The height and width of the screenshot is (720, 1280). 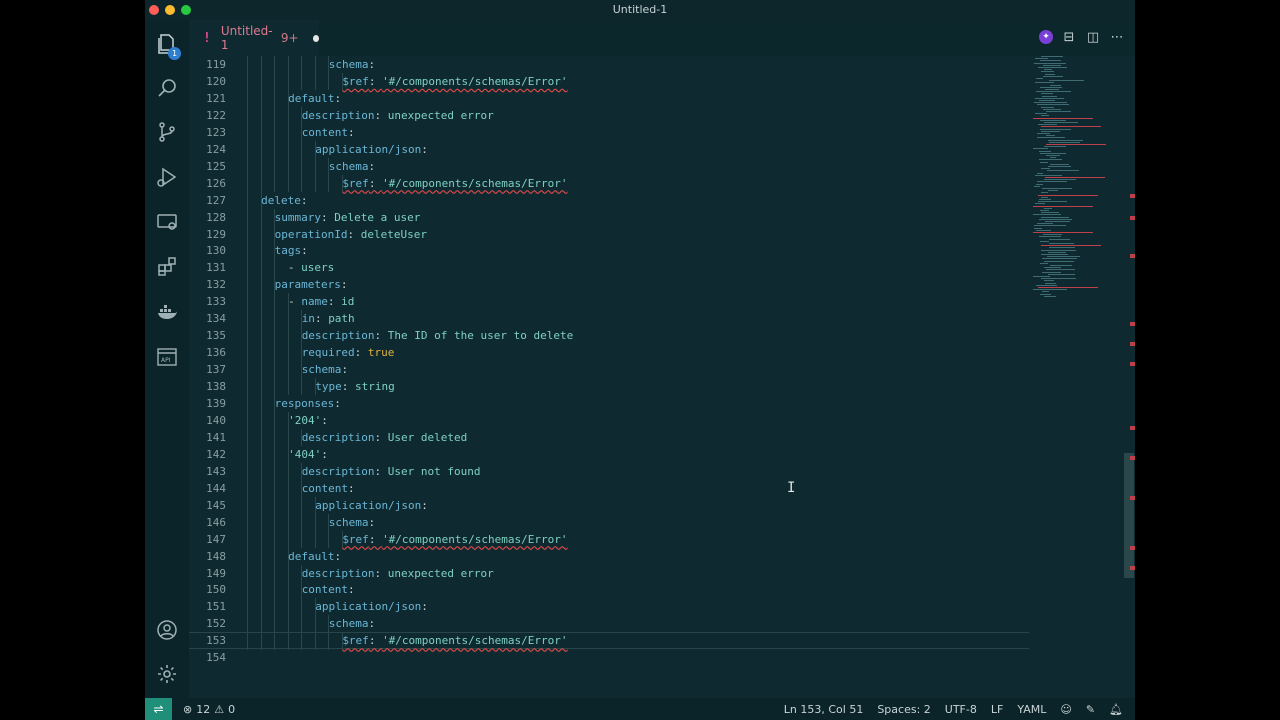 I want to click on code-line: 123 content:, so click(x=609, y=132).